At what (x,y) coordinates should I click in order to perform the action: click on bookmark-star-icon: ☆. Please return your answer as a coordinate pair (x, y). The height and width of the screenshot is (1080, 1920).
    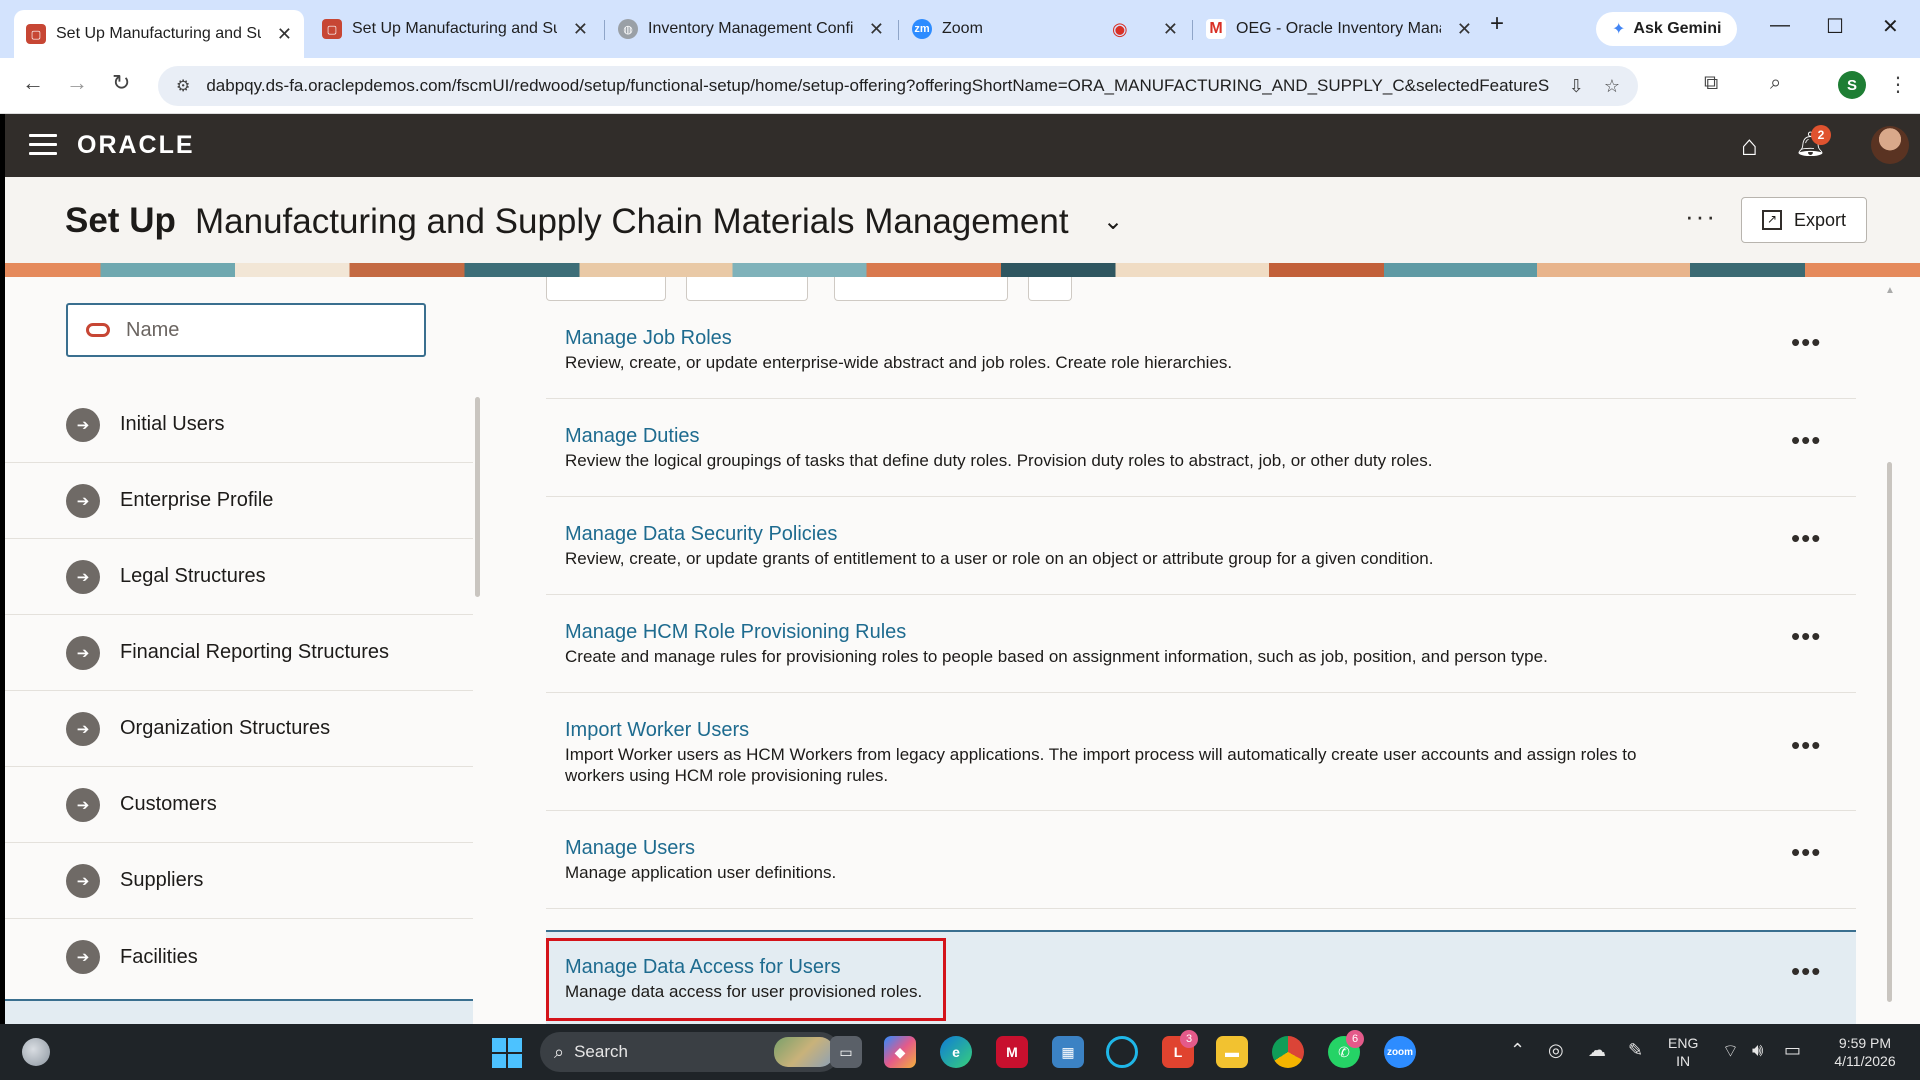
    Looking at the image, I should click on (1612, 86).